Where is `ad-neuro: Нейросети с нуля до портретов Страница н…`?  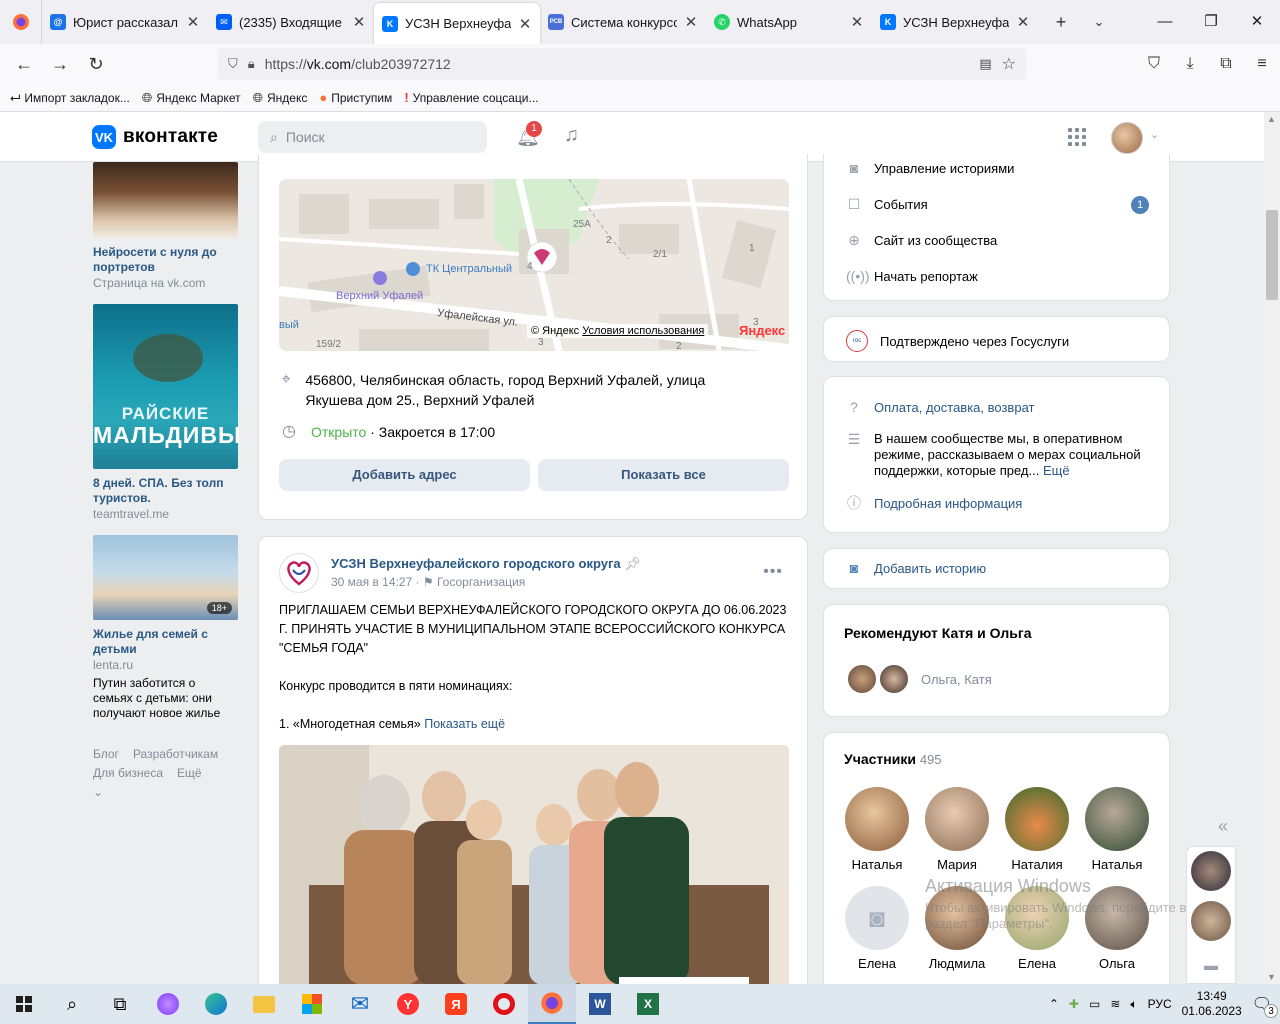 ad-neuro: Нейросети с нуля до портретов Страница н… is located at coordinates (165, 226).